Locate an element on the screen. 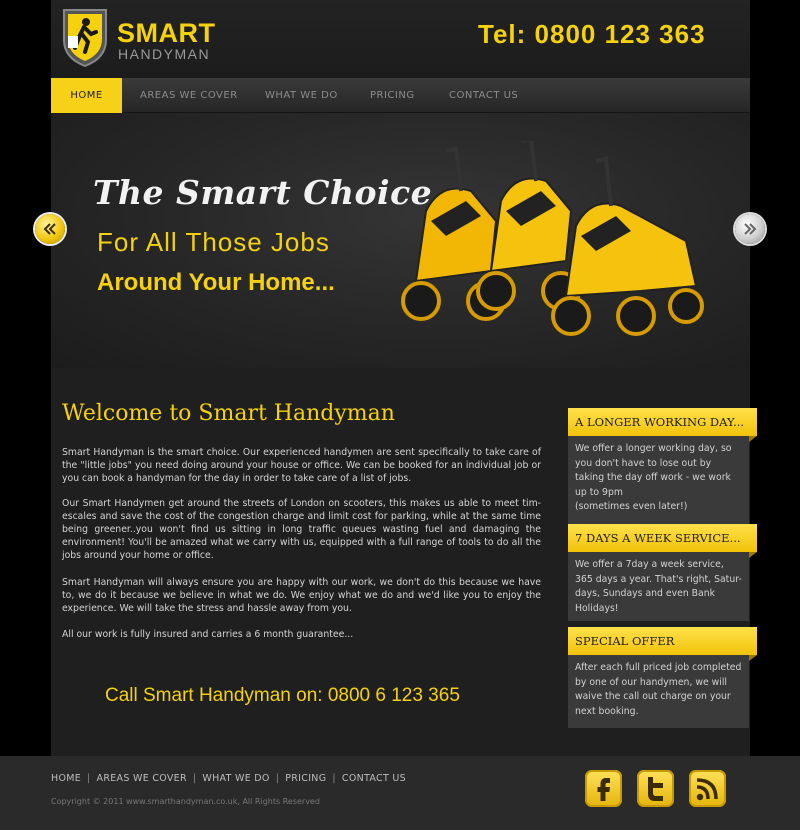 Image resolution: width=800 pixels, height=830 pixels. nav-item-contact-us: CONTACT US is located at coordinates (483, 95).